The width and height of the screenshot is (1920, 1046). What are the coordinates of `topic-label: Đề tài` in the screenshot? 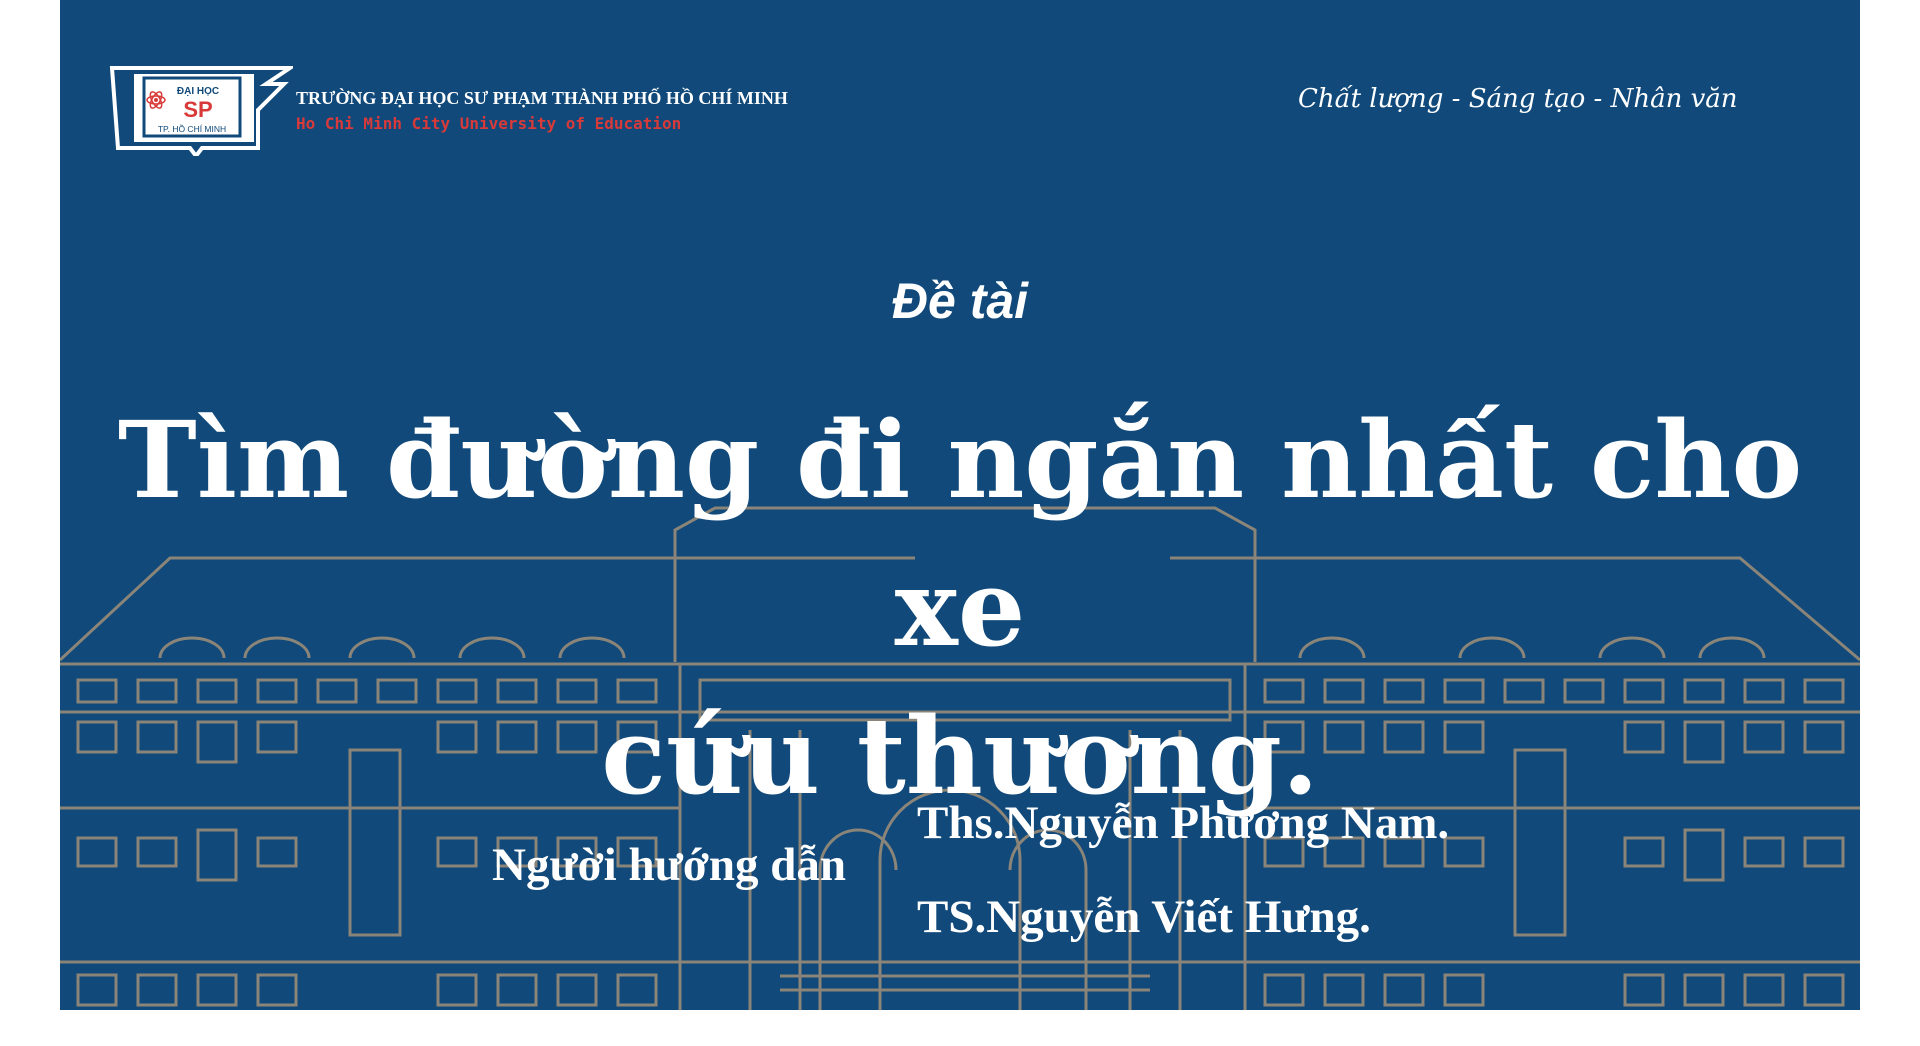 It's located at (960, 301).